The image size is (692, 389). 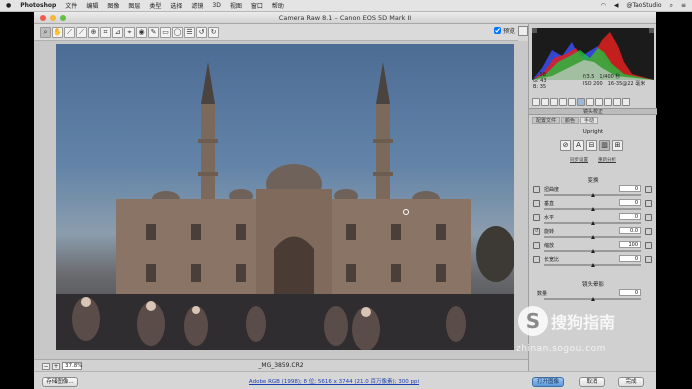 I want to click on targeted-adjustment-tool-icon: ⊕, so click(x=93, y=32).